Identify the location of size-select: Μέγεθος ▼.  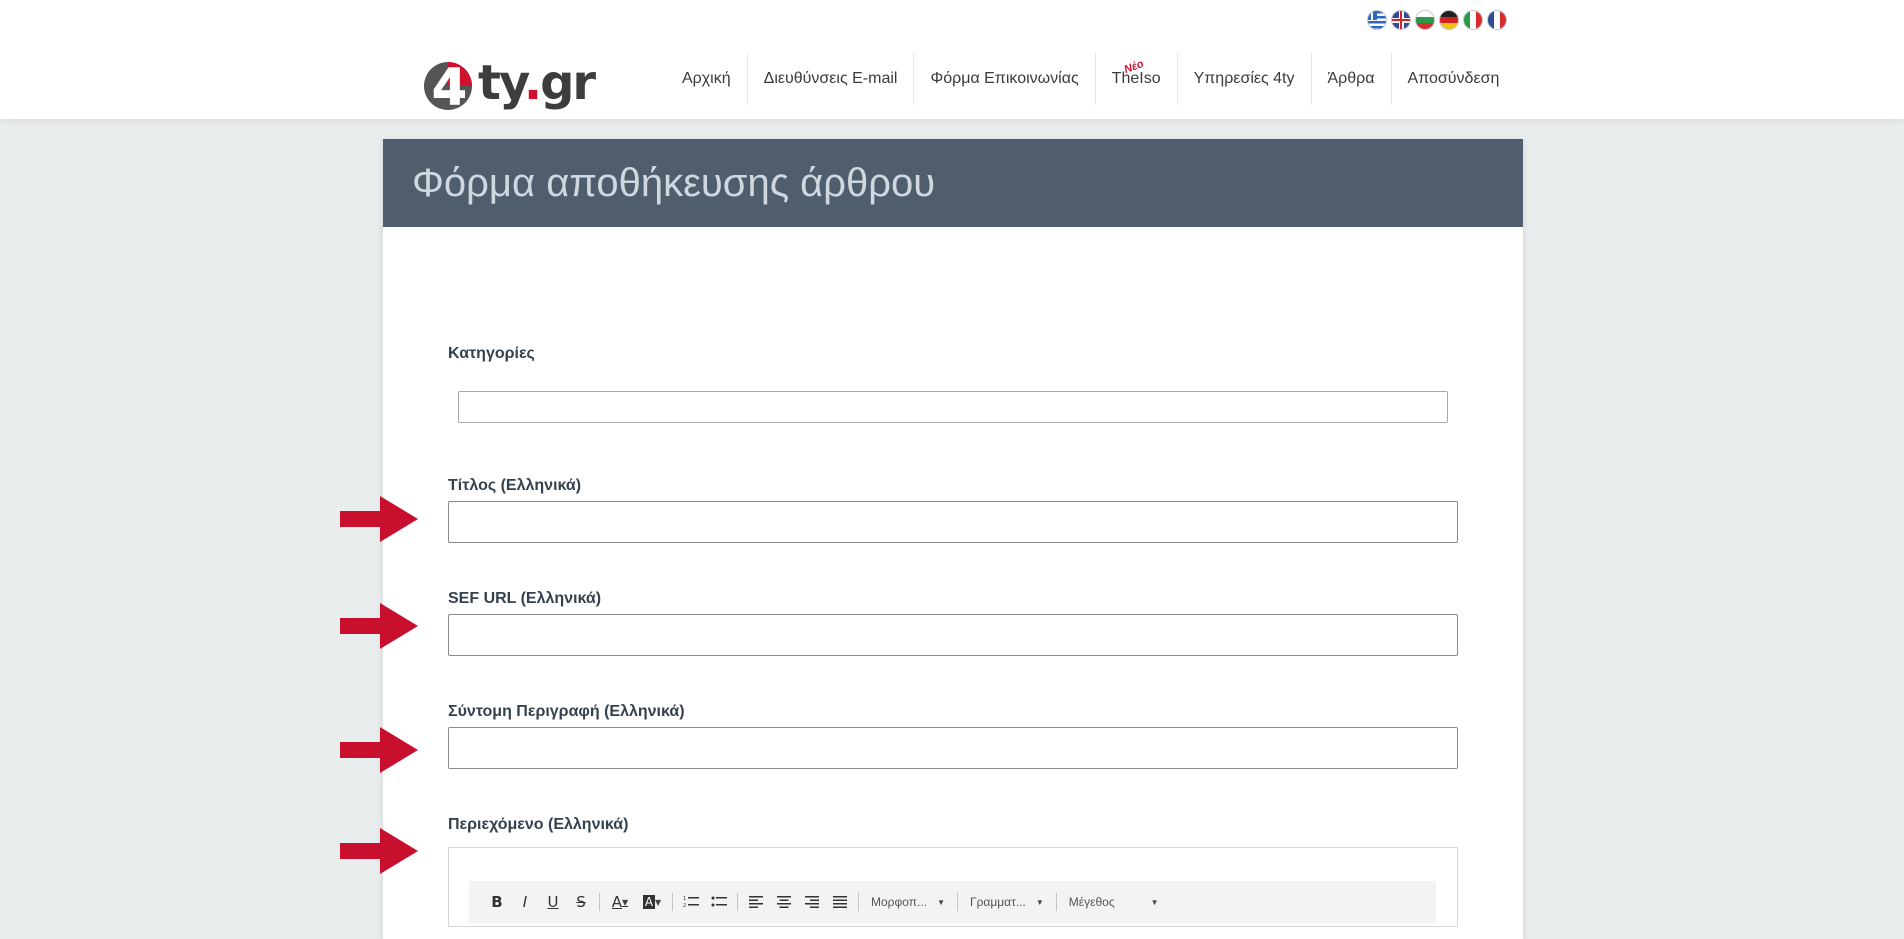
(1114, 902).